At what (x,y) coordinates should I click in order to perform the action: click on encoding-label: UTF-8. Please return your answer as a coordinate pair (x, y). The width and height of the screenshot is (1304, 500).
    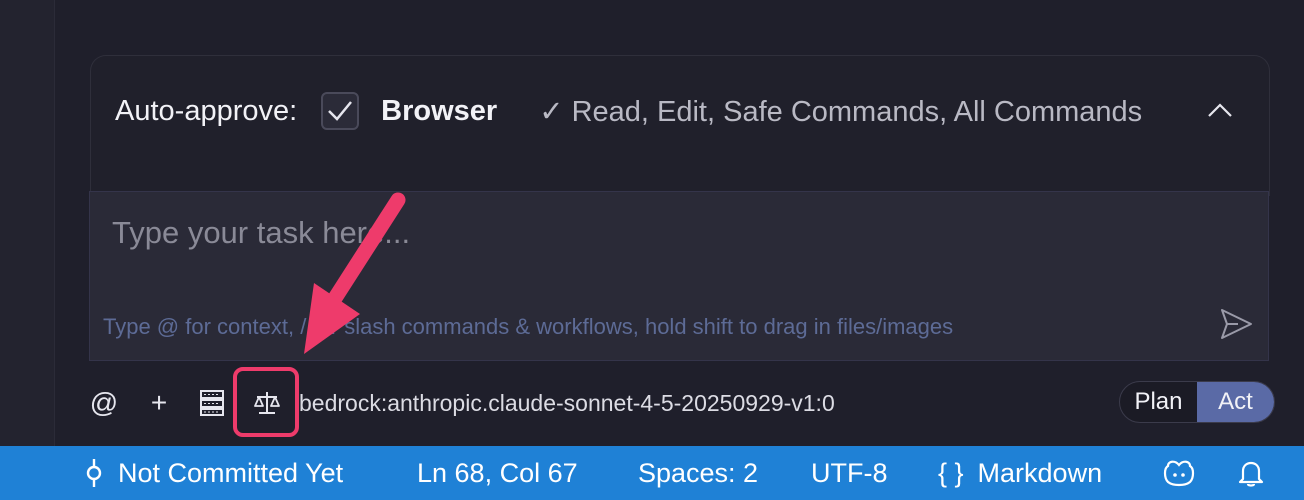
    Looking at the image, I should click on (849, 472).